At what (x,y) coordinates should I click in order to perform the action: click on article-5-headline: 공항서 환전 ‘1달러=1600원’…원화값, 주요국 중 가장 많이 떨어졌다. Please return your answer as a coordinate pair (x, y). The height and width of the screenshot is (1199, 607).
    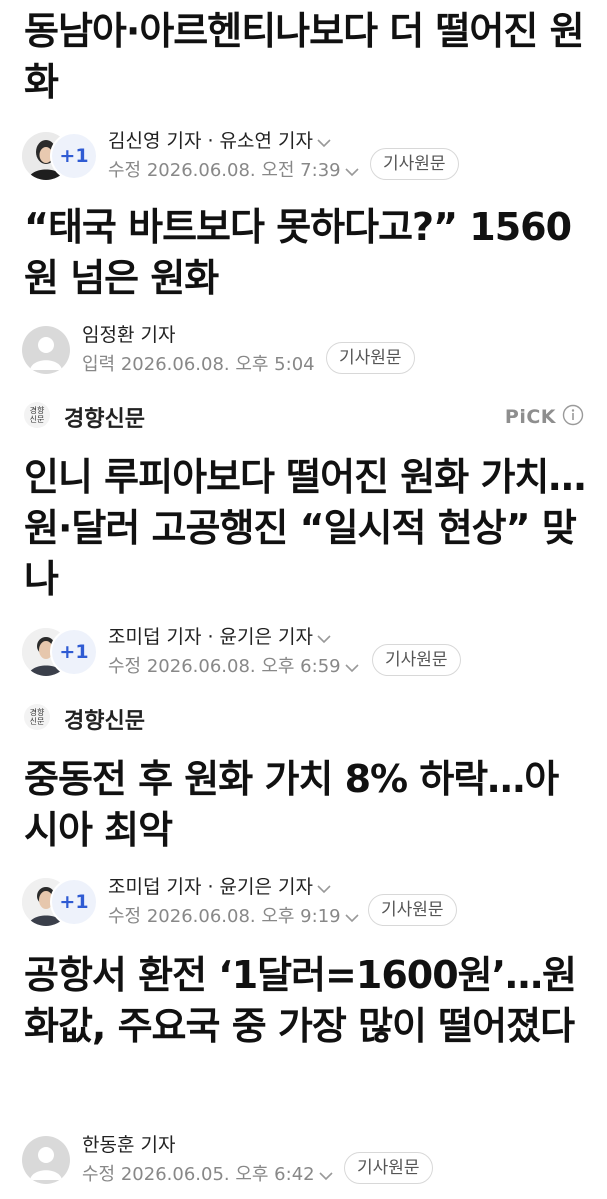
    Looking at the image, I should click on (306, 1001).